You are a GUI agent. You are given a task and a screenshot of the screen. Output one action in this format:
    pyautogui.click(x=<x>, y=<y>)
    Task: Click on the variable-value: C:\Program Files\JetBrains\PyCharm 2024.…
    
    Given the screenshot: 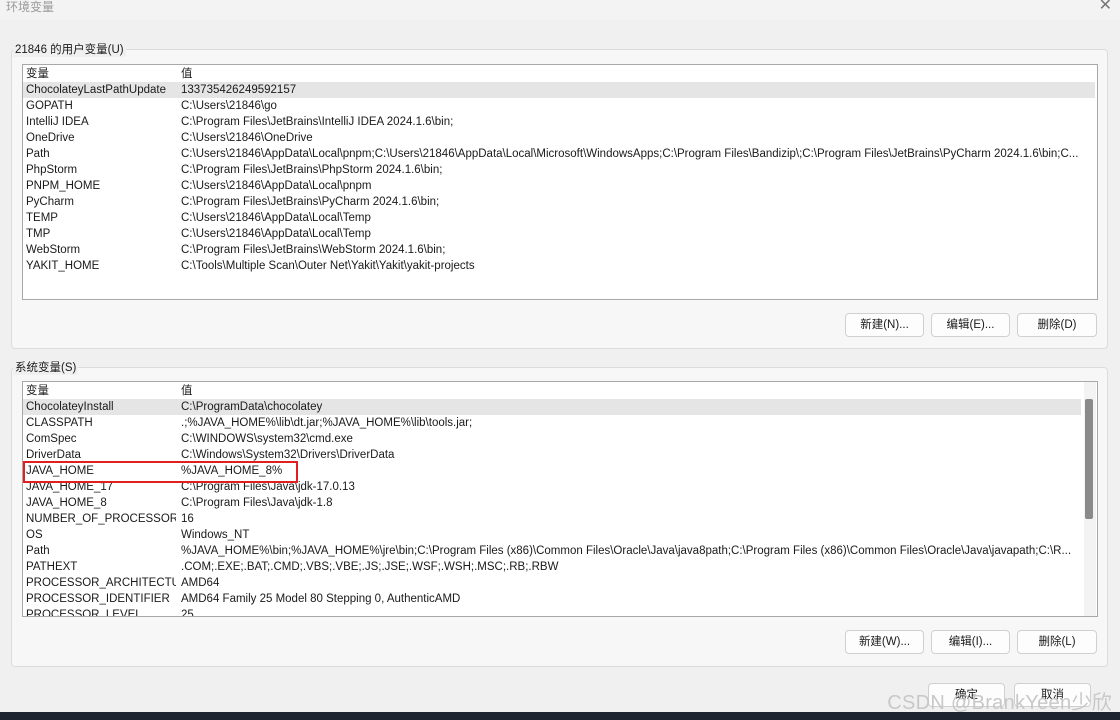 What is the action you would take?
    pyautogui.click(x=310, y=202)
    